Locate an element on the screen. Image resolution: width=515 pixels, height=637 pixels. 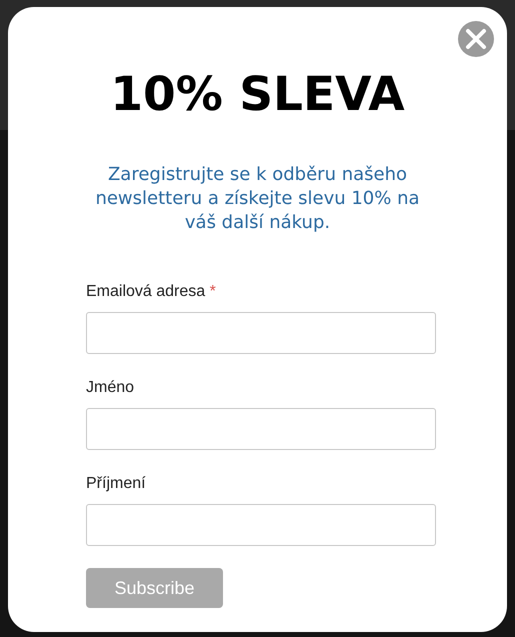
intro-text: Zaregistrujte se k odběru našeho newsletteru a získejte slevu 10% na váš další nákup. is located at coordinates (257, 199).